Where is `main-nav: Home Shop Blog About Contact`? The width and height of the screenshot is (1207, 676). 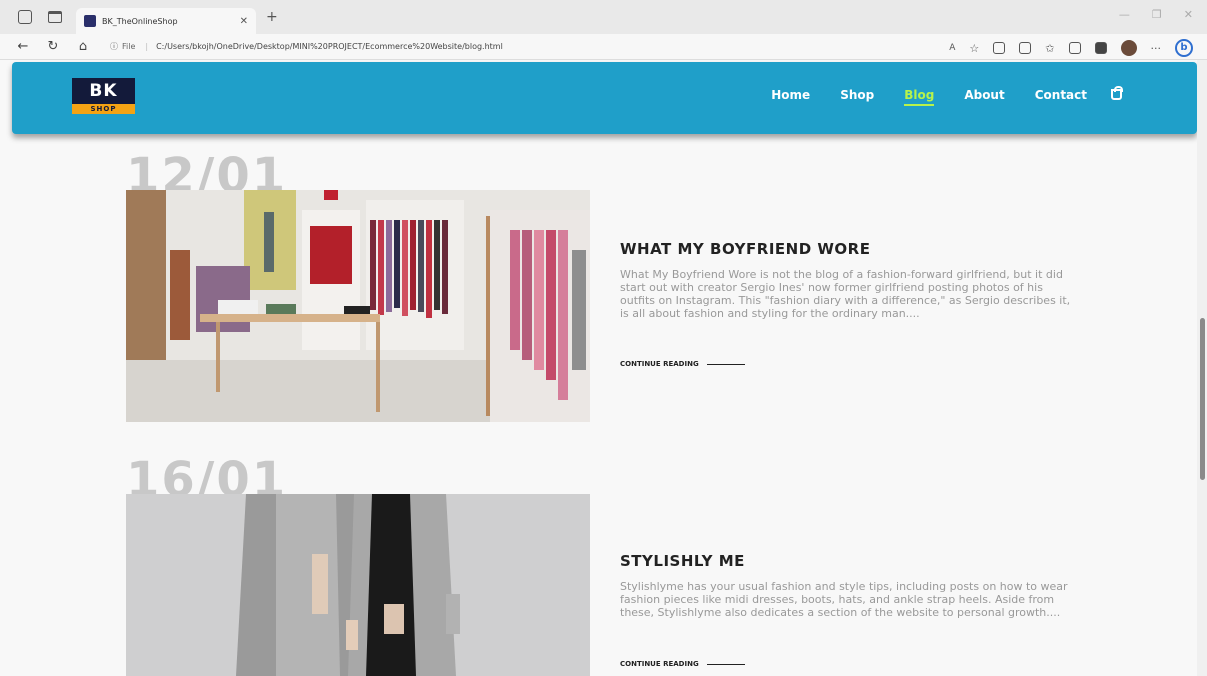
main-nav: Home Shop Blog About Contact is located at coordinates (946, 97).